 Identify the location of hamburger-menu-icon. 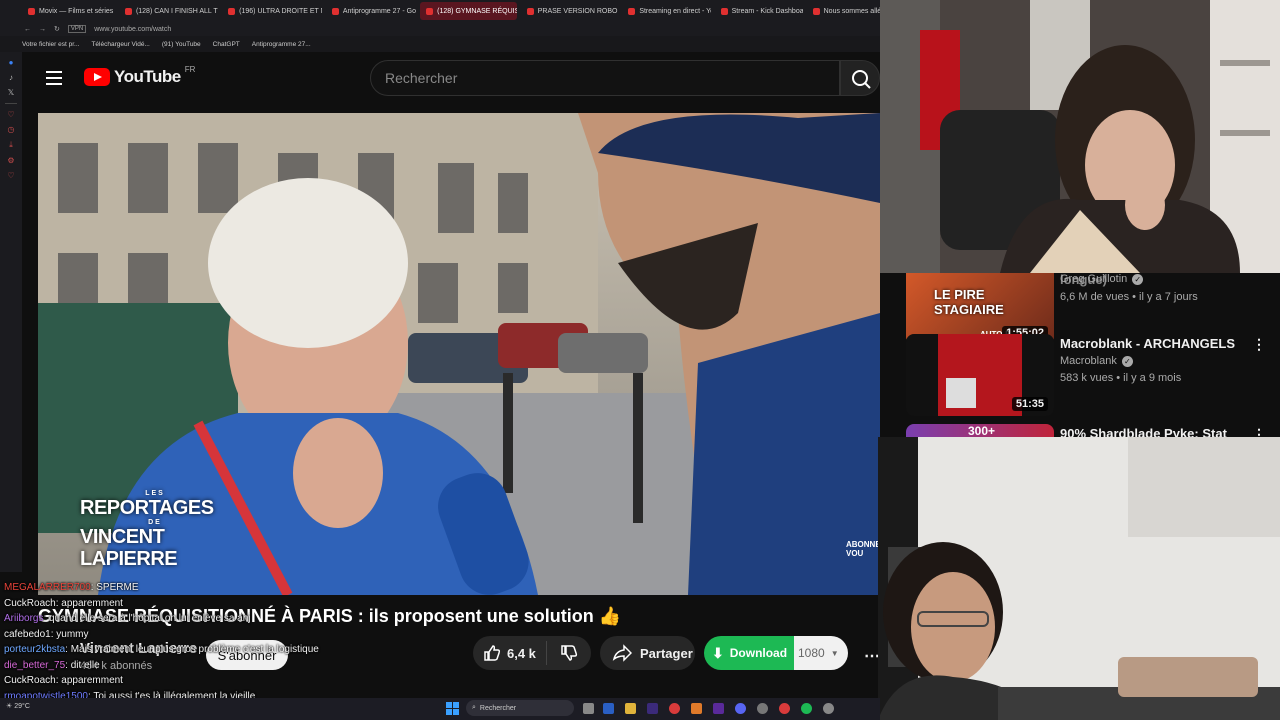
(54, 78).